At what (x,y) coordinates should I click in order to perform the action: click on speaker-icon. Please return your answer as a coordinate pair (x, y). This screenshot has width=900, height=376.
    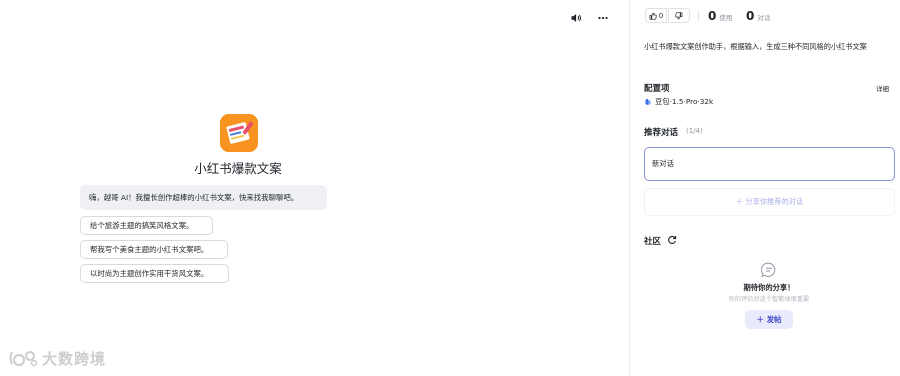
    Looking at the image, I should click on (576, 18).